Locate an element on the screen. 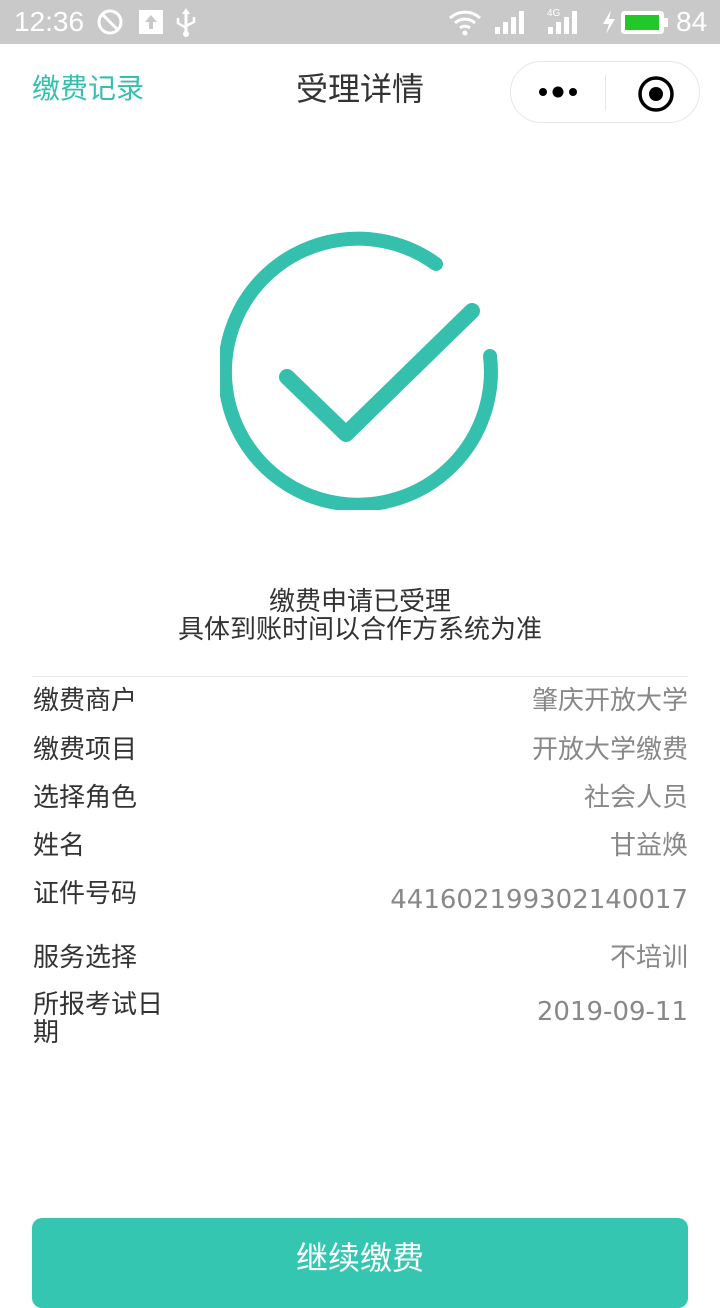  upload-icon is located at coordinates (151, 24).